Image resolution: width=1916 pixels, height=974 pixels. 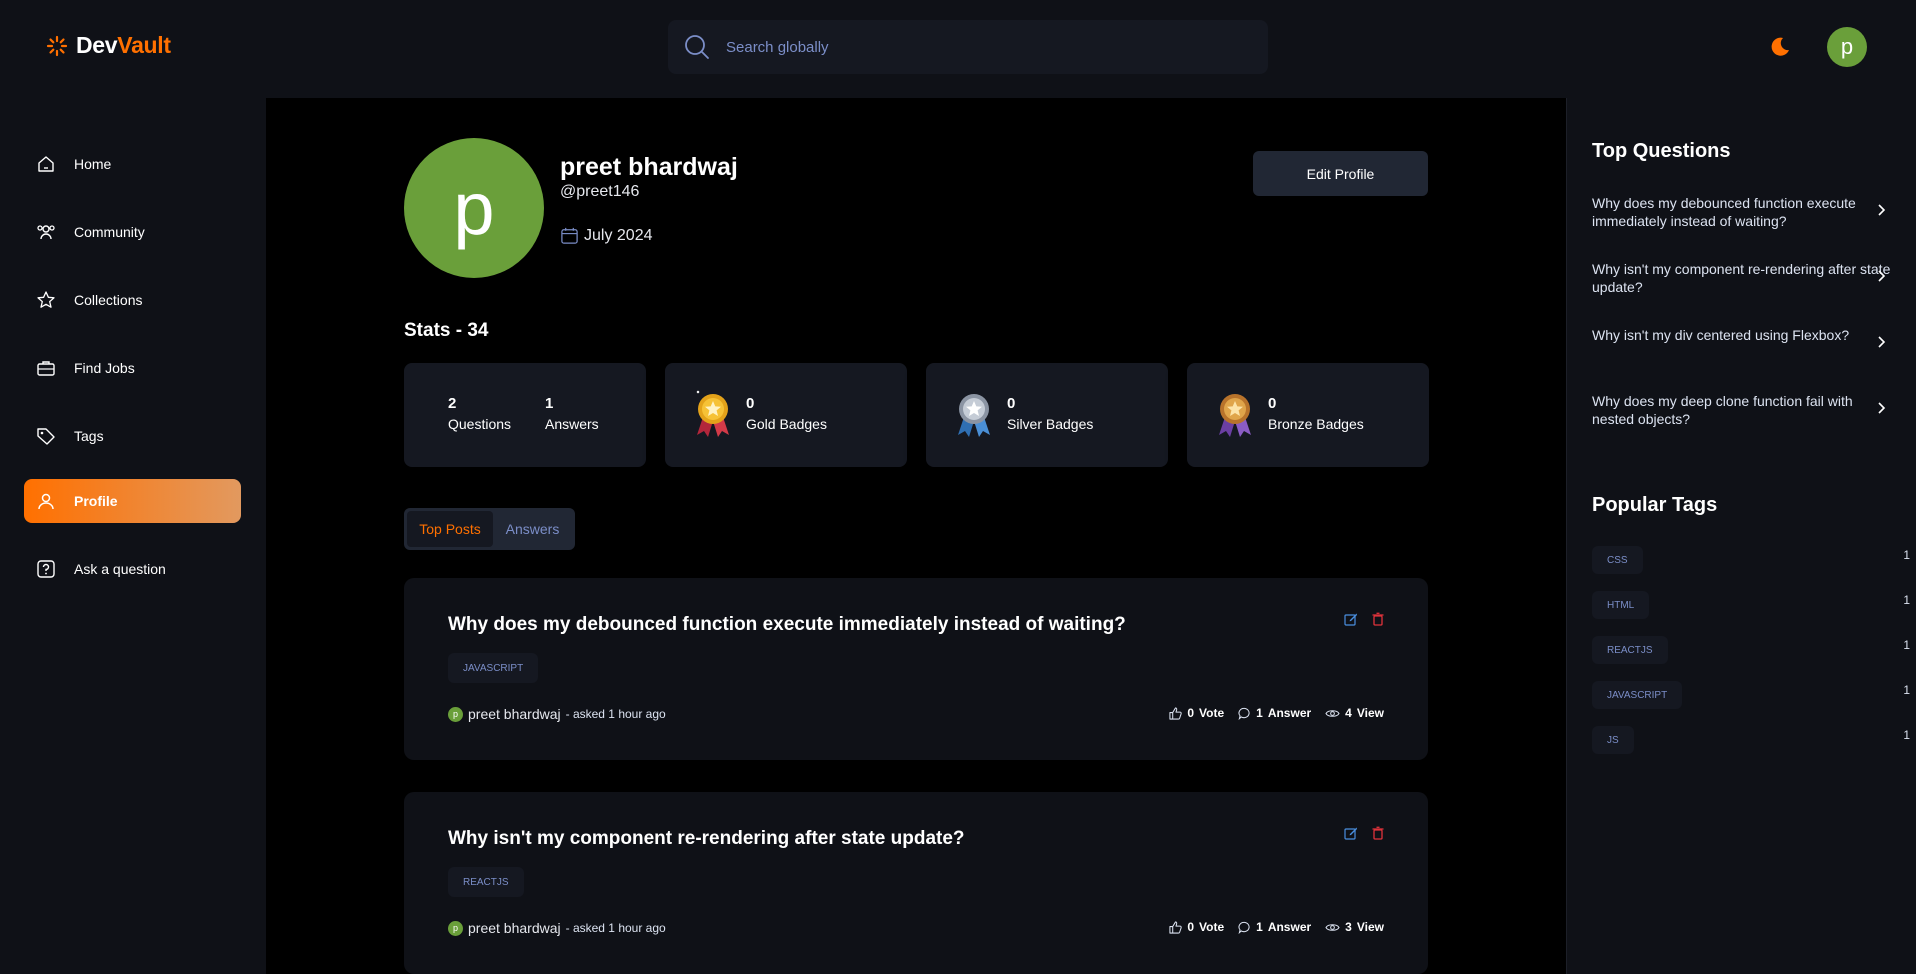 I want to click on joined-label: July 2024, so click(x=618, y=235).